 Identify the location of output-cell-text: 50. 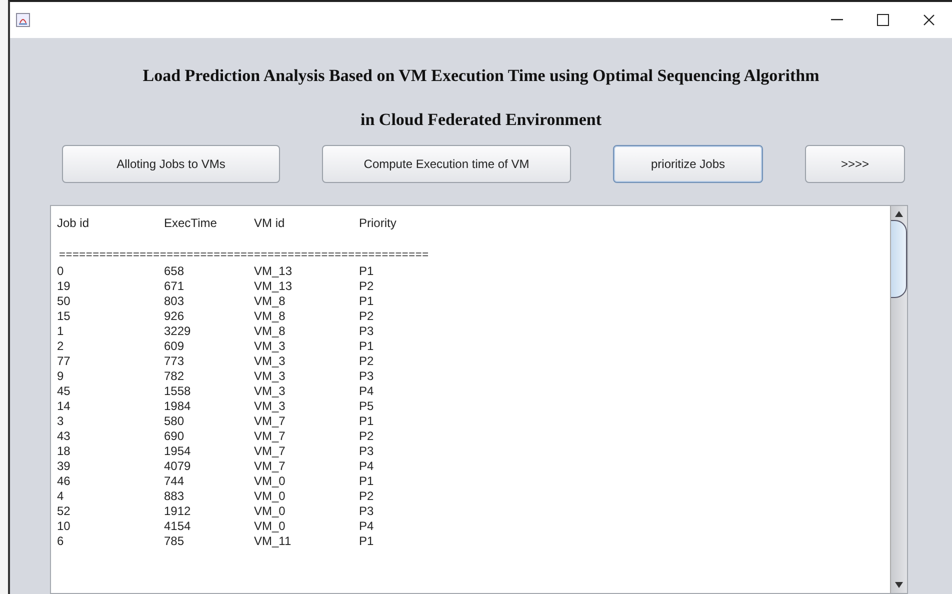
(64, 301).